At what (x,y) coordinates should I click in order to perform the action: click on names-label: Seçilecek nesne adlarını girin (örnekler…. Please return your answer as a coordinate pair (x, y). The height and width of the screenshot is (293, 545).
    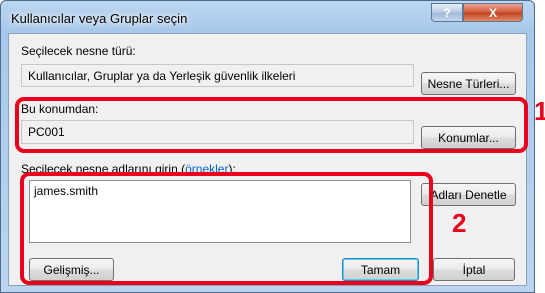
    Looking at the image, I should click on (128, 169).